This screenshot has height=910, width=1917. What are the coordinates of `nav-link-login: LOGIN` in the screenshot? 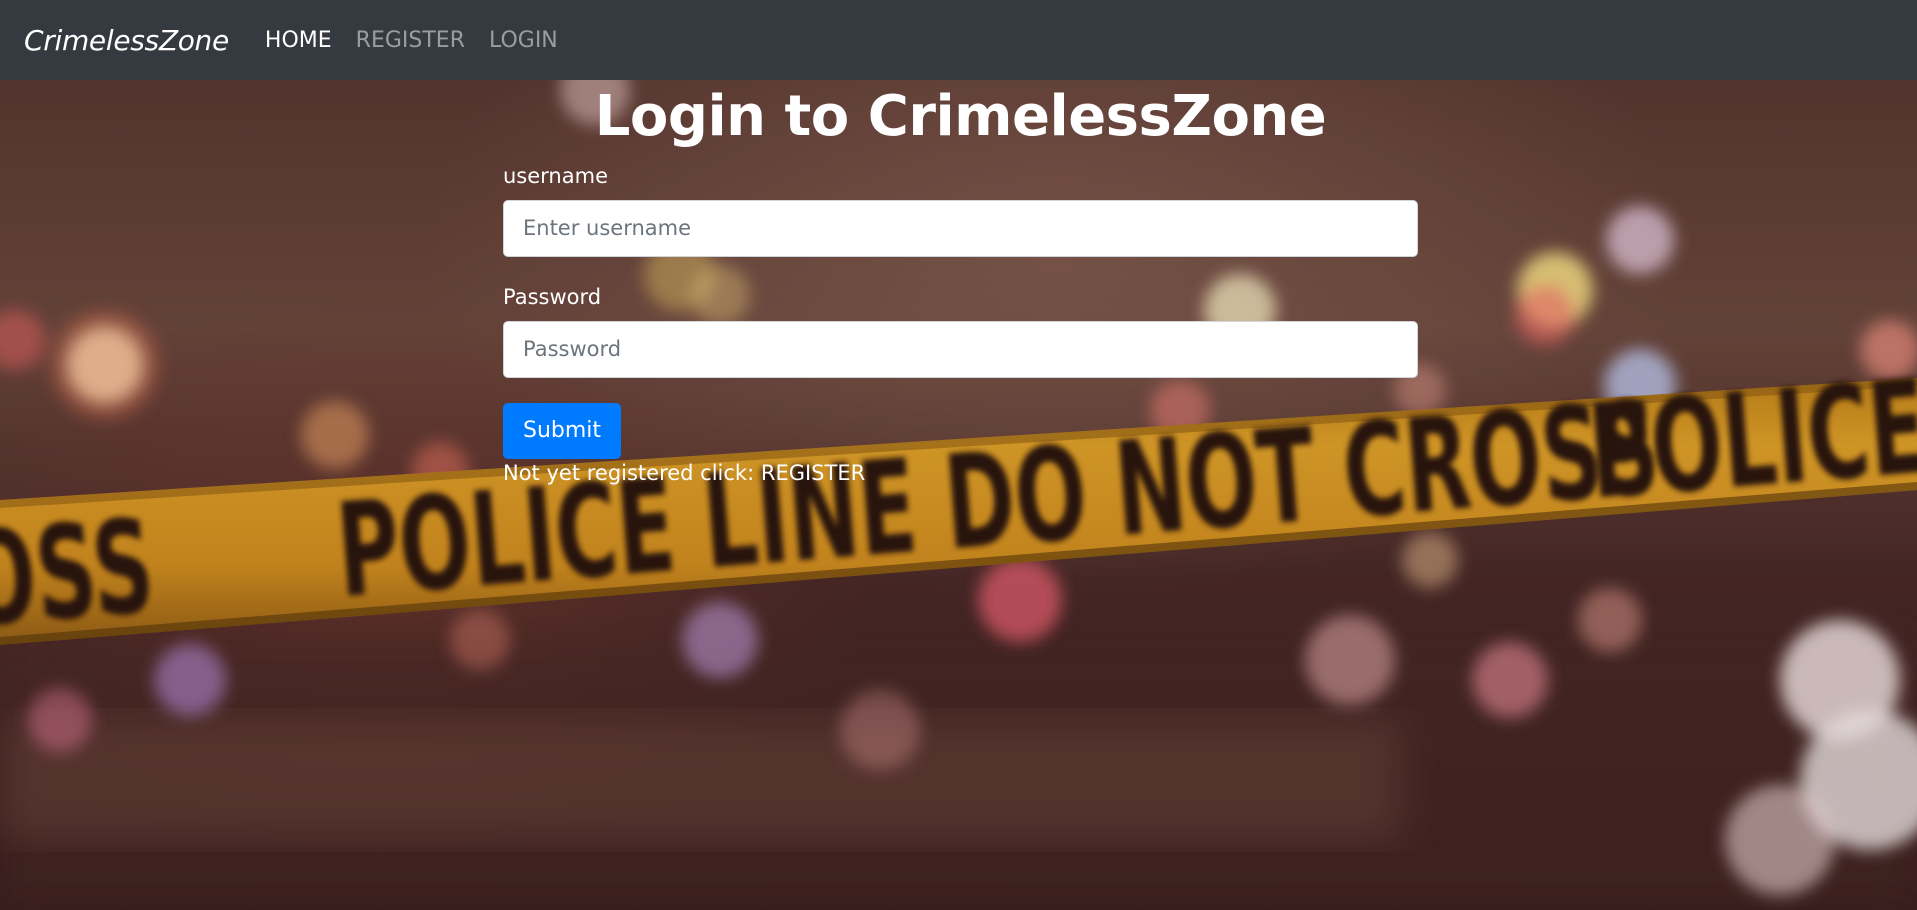 It's located at (523, 40).